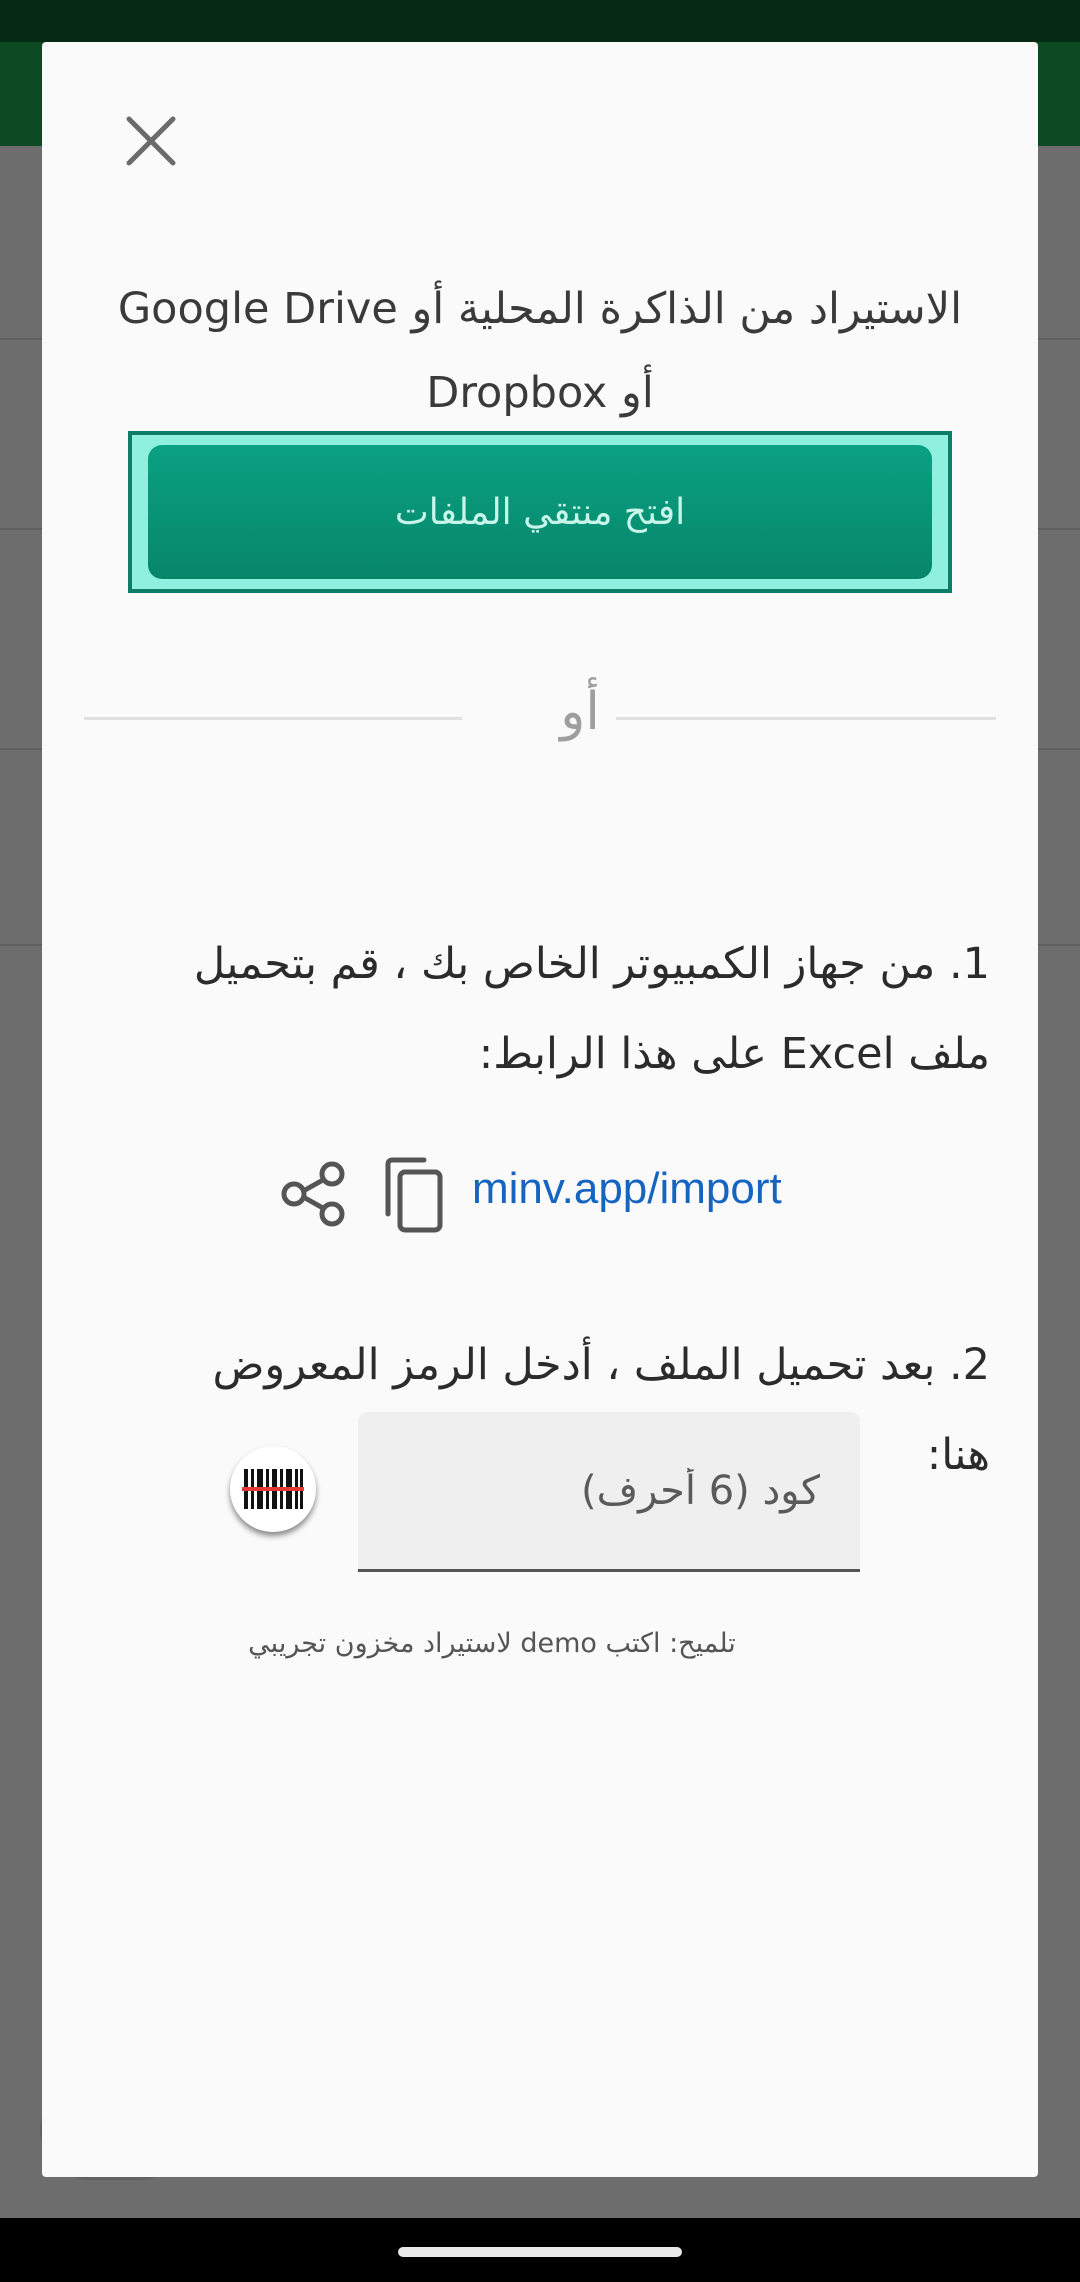 Image resolution: width=1080 pixels, height=2282 pixels. What do you see at coordinates (540, 2252) in the screenshot?
I see `home-gesture-handle` at bounding box center [540, 2252].